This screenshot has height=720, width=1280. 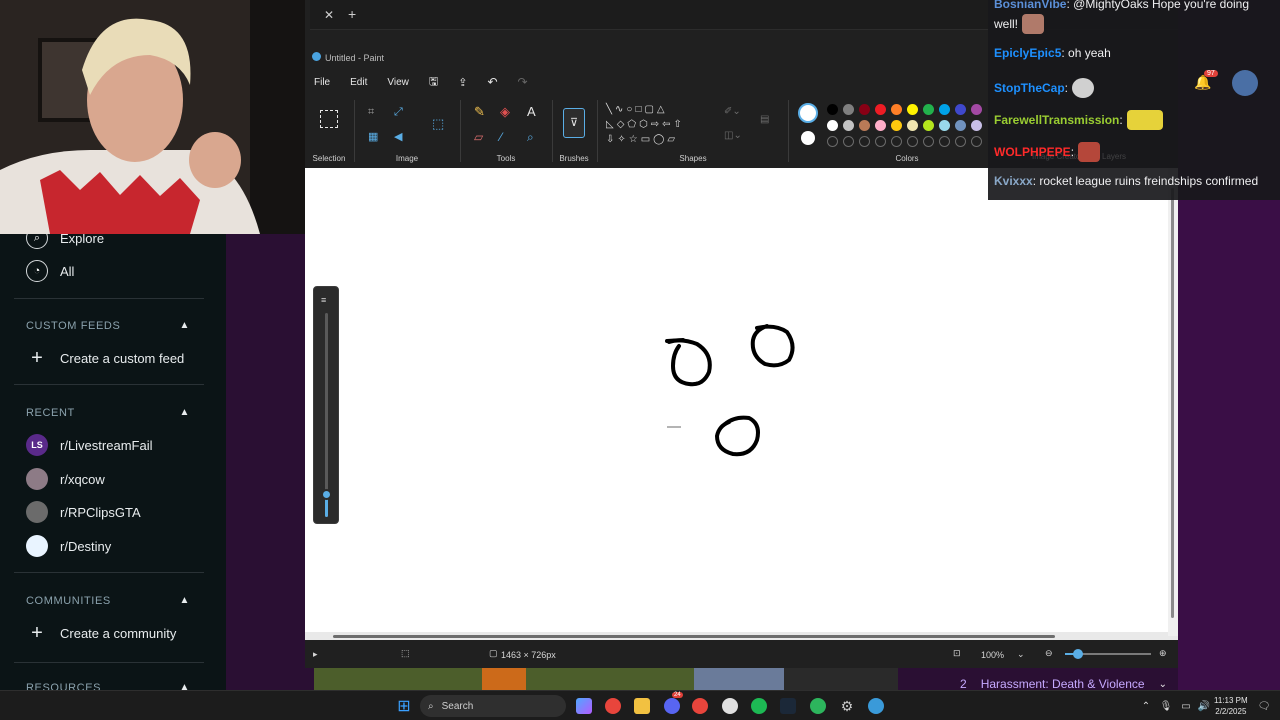 What do you see at coordinates (462, 82) in the screenshot?
I see `share-icon: ⇪` at bounding box center [462, 82].